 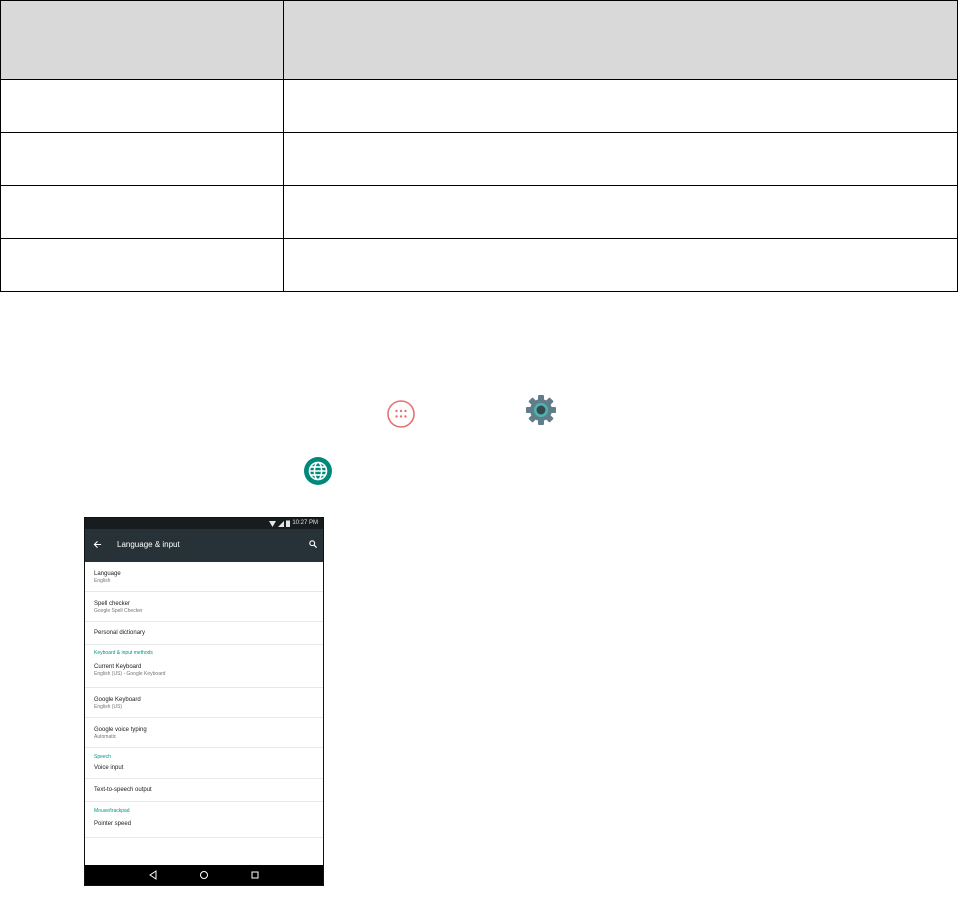 I want to click on setting-title: Spell checker, so click(x=112, y=604).